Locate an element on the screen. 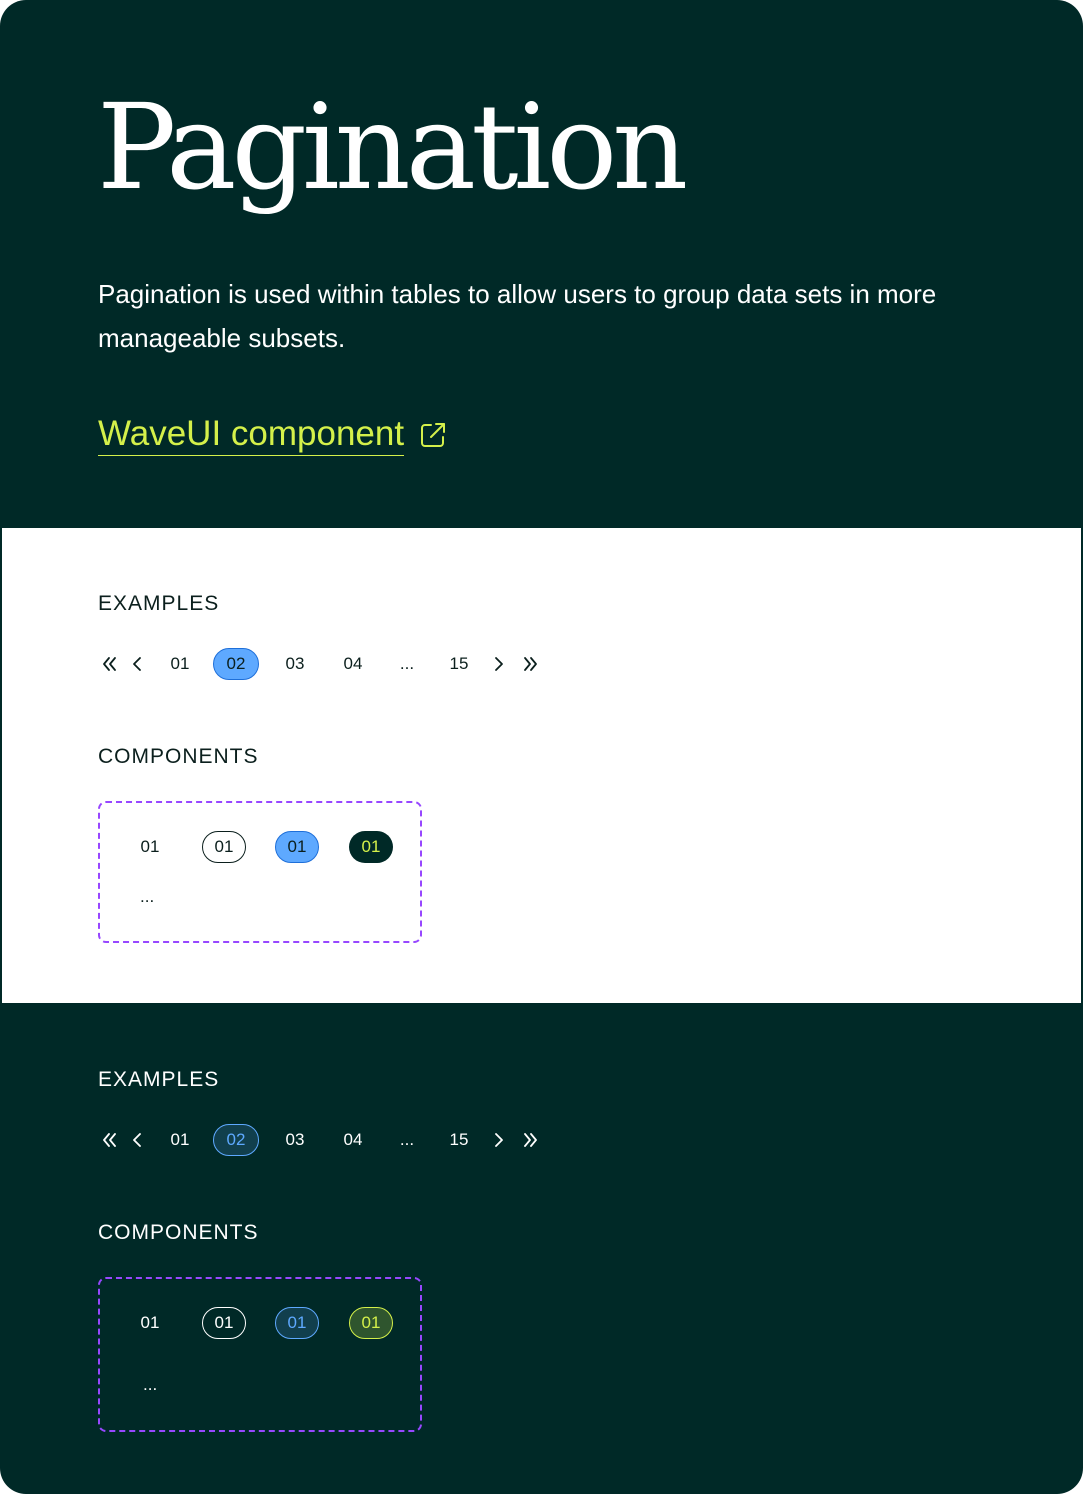  external-link-icon is located at coordinates (433, 434).